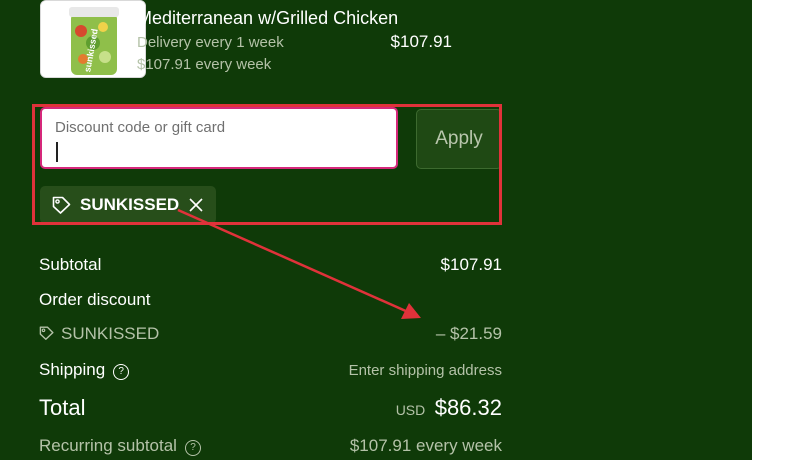 The width and height of the screenshot is (800, 460). I want to click on recurring-subtotal-label: Recurring subtotal, so click(108, 445).